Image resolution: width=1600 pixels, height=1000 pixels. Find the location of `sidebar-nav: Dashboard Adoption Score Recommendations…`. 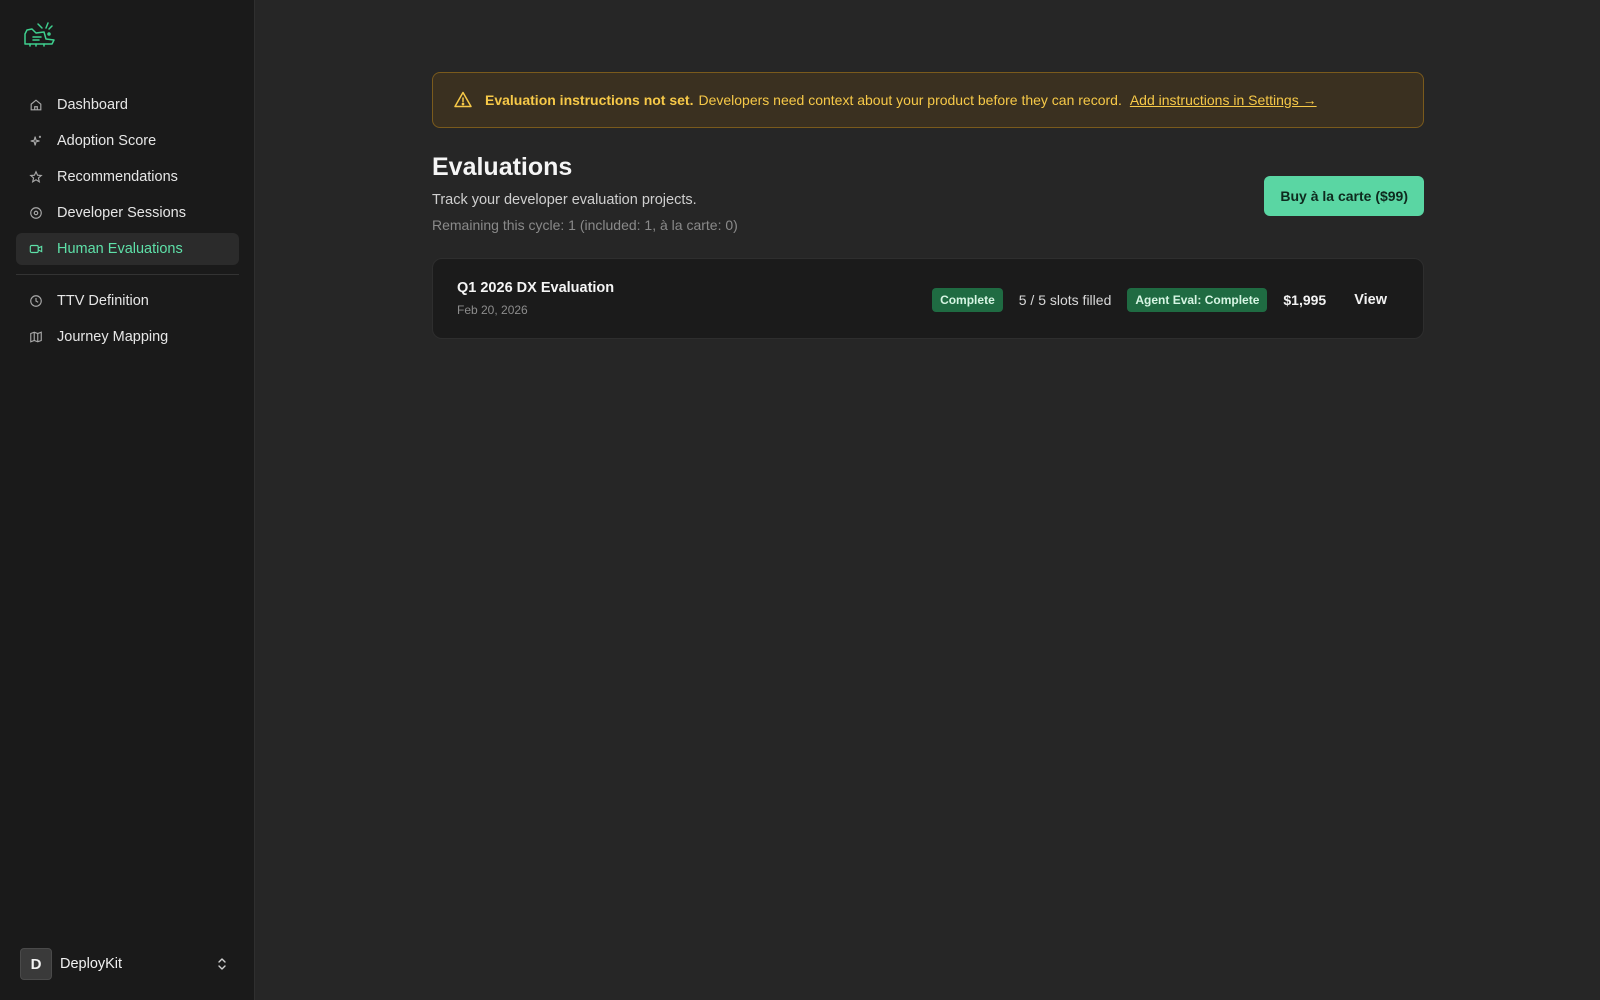

sidebar-nav: Dashboard Adoption Score Recommendations… is located at coordinates (127, 223).